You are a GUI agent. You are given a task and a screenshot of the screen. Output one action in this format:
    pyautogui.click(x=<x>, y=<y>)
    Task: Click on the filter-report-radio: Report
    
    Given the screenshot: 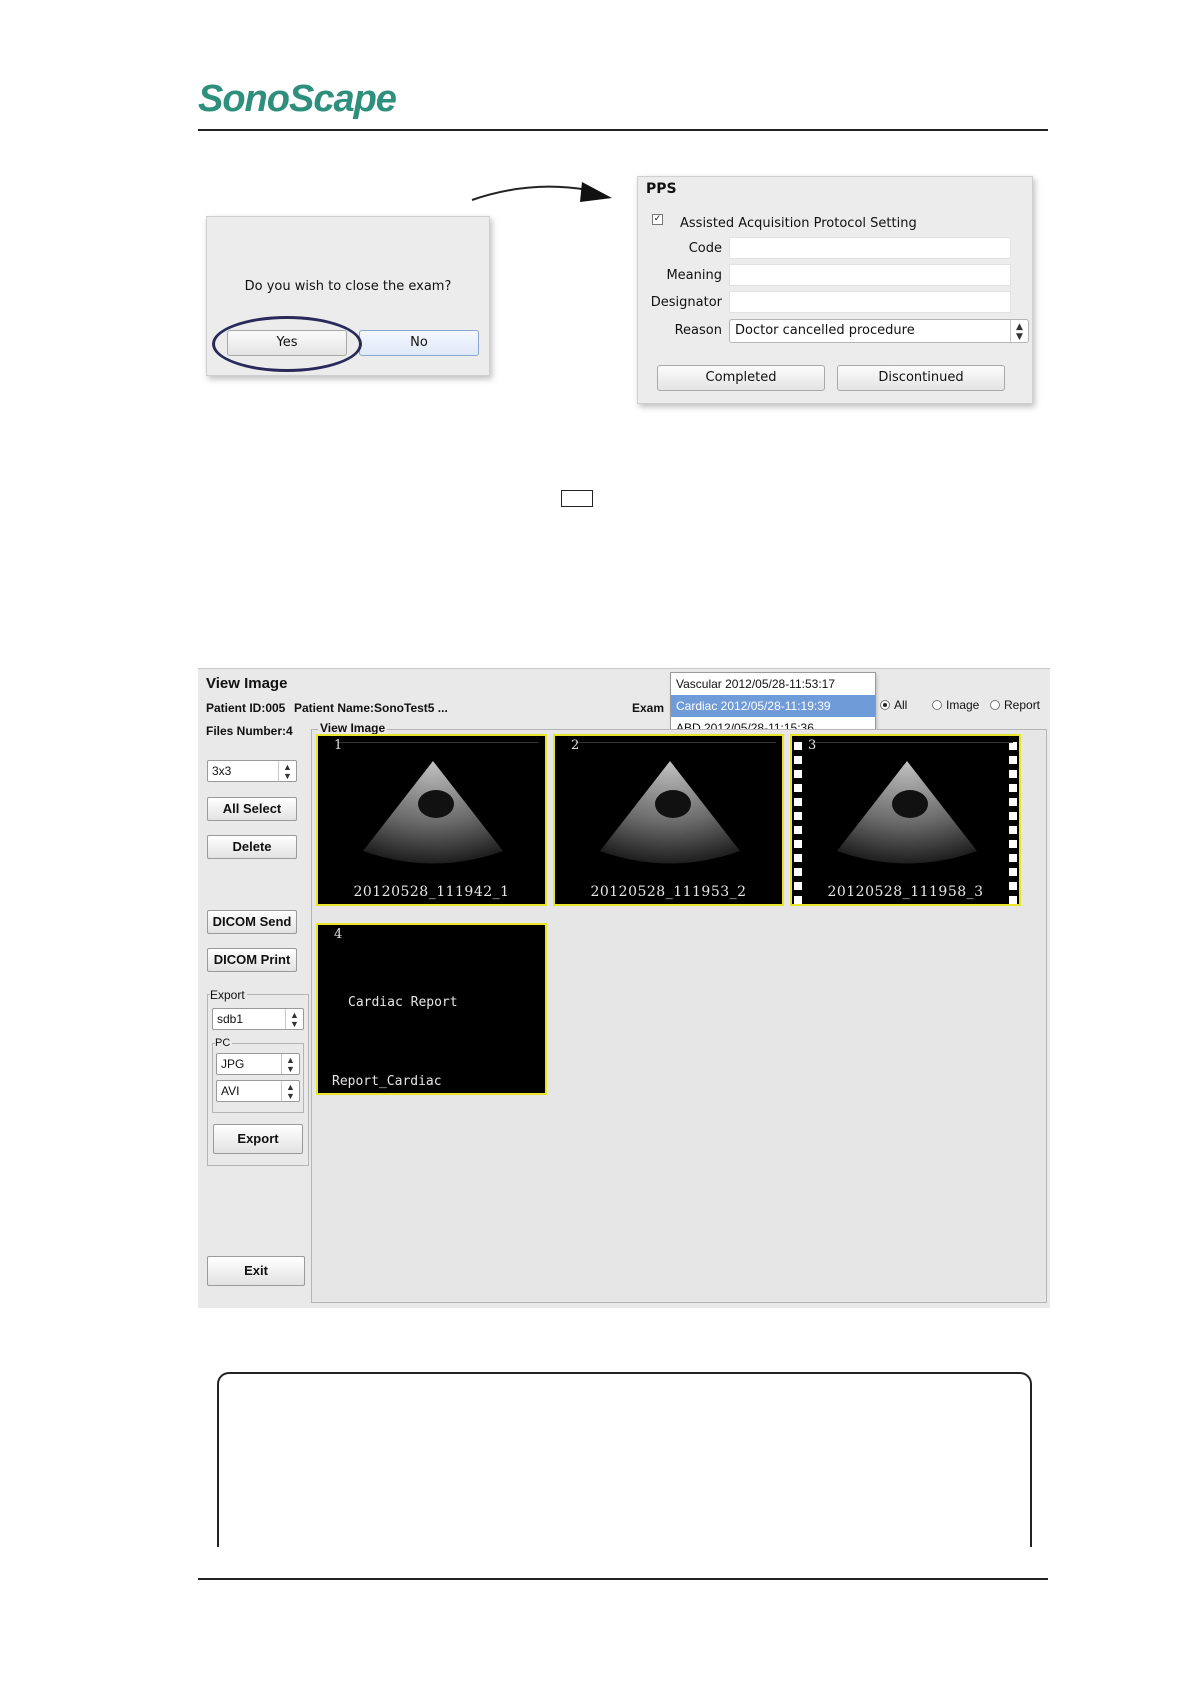 What is the action you would take?
    pyautogui.click(x=1015, y=705)
    